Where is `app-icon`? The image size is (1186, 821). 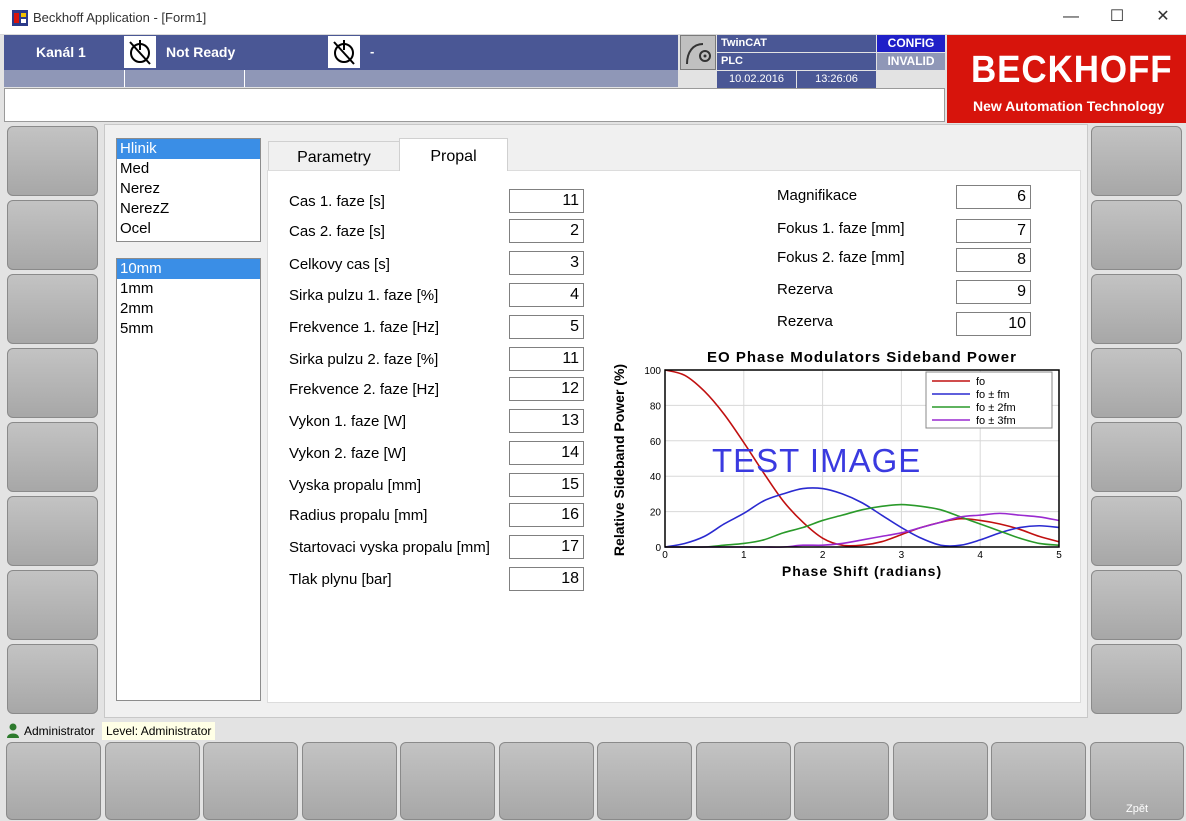
app-icon is located at coordinates (20, 18).